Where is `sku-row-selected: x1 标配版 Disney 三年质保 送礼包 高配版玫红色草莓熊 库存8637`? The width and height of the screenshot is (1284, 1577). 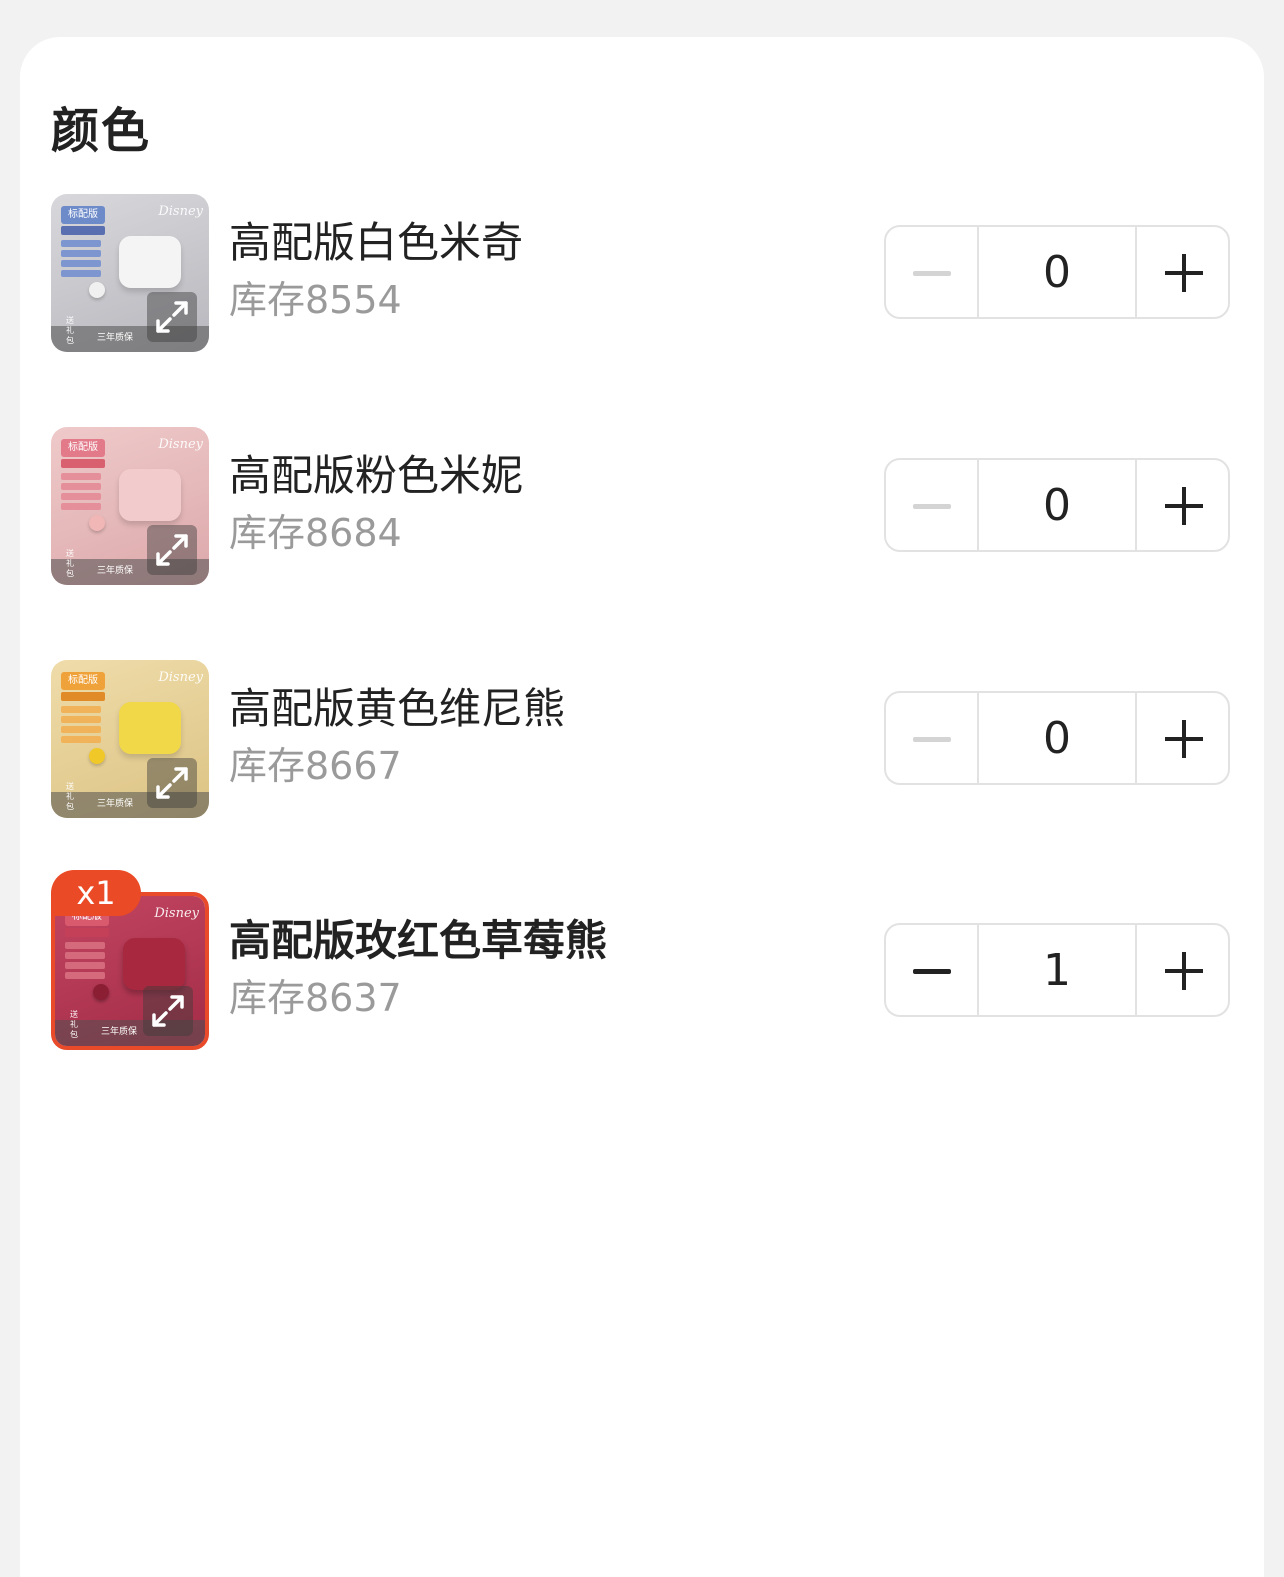 sku-row-selected: x1 标配版 Disney 三年质保 送礼包 高配版玫红色草莓熊 库存8637 is located at coordinates (642, 961).